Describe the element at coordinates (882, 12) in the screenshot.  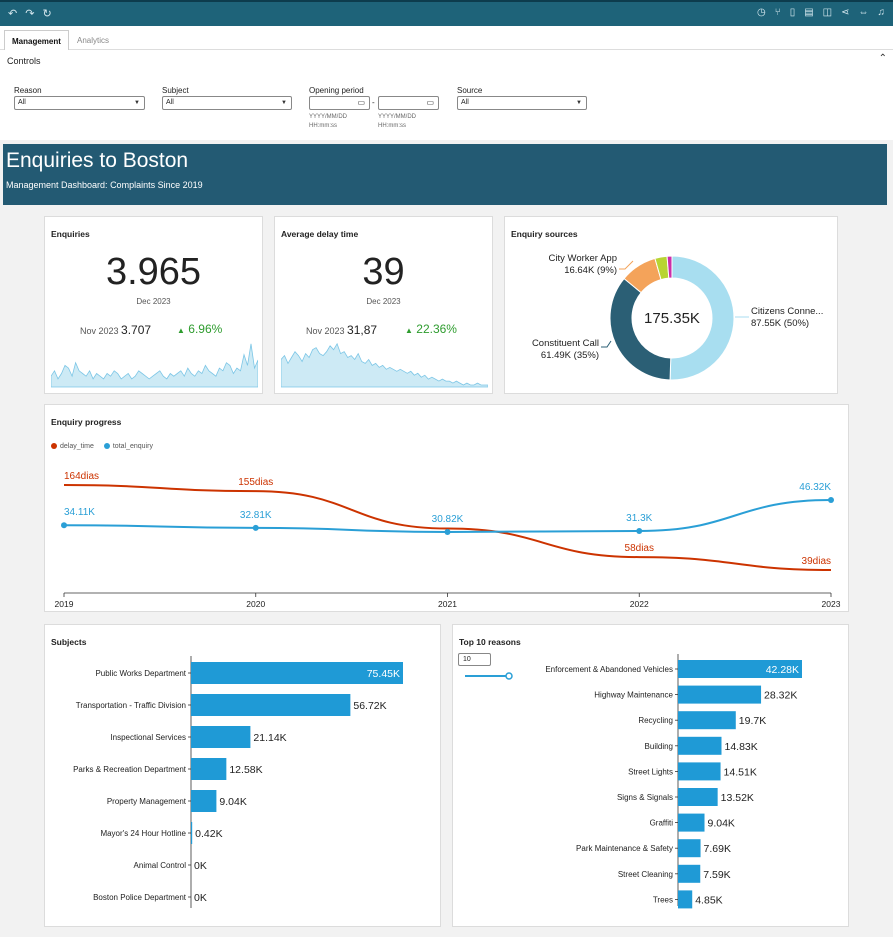
I see `bell-icon: ♫` at that location.